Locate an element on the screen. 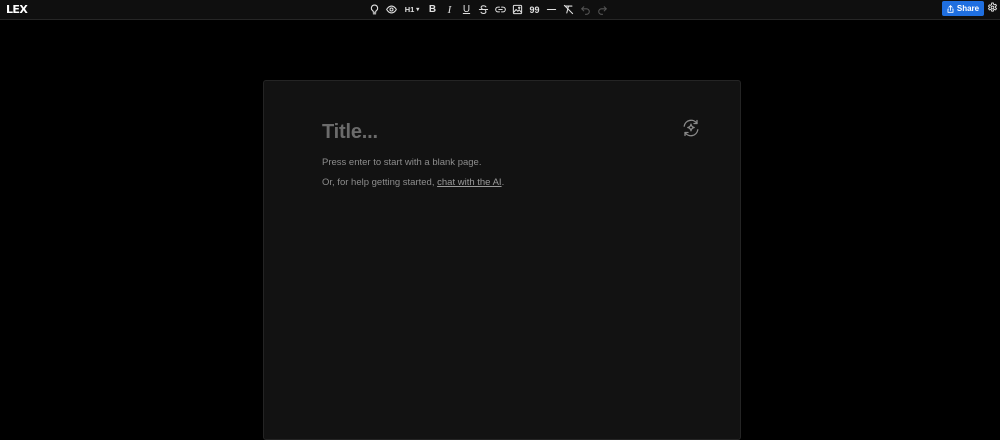  underline-button: U is located at coordinates (466, 9).